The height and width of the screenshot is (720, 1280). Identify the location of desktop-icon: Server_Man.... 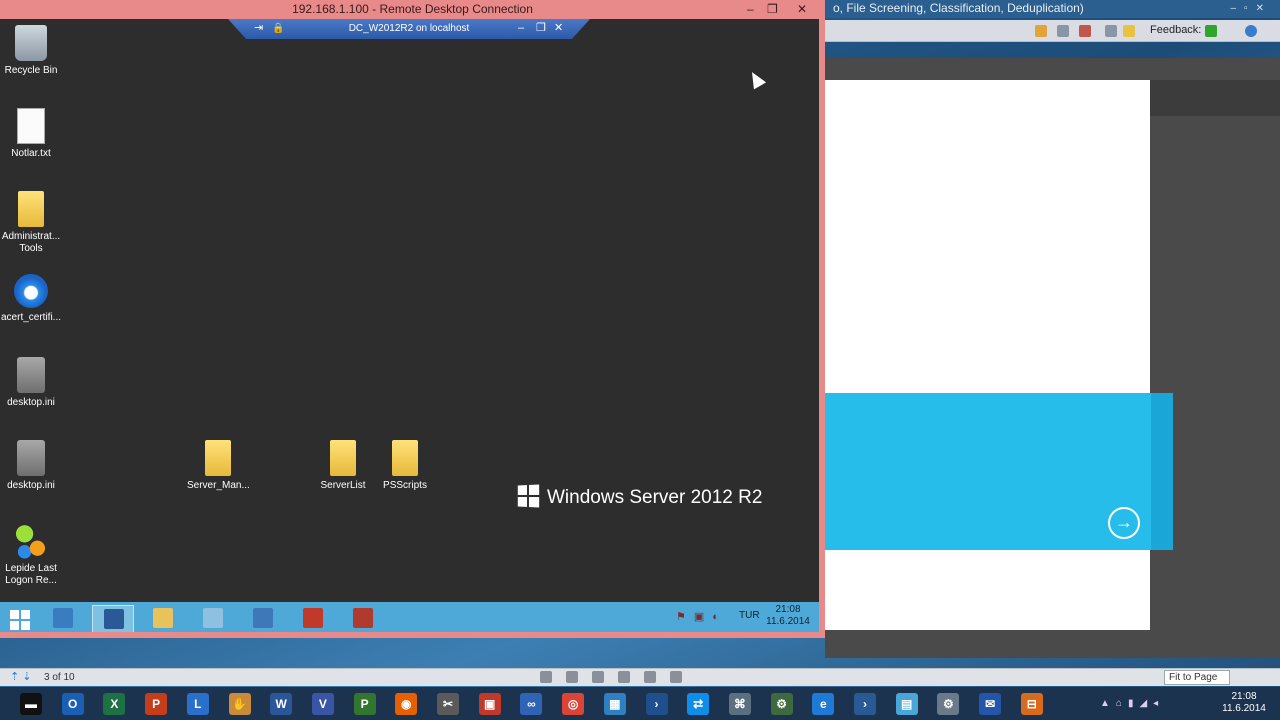
(218, 466).